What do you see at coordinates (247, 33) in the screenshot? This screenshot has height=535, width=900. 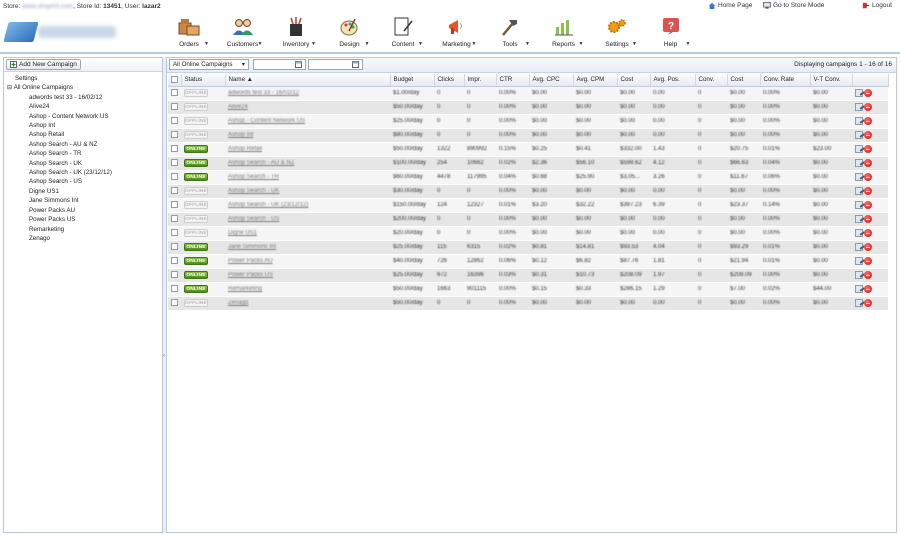 I see `nav-customers: Customers ▼` at bounding box center [247, 33].